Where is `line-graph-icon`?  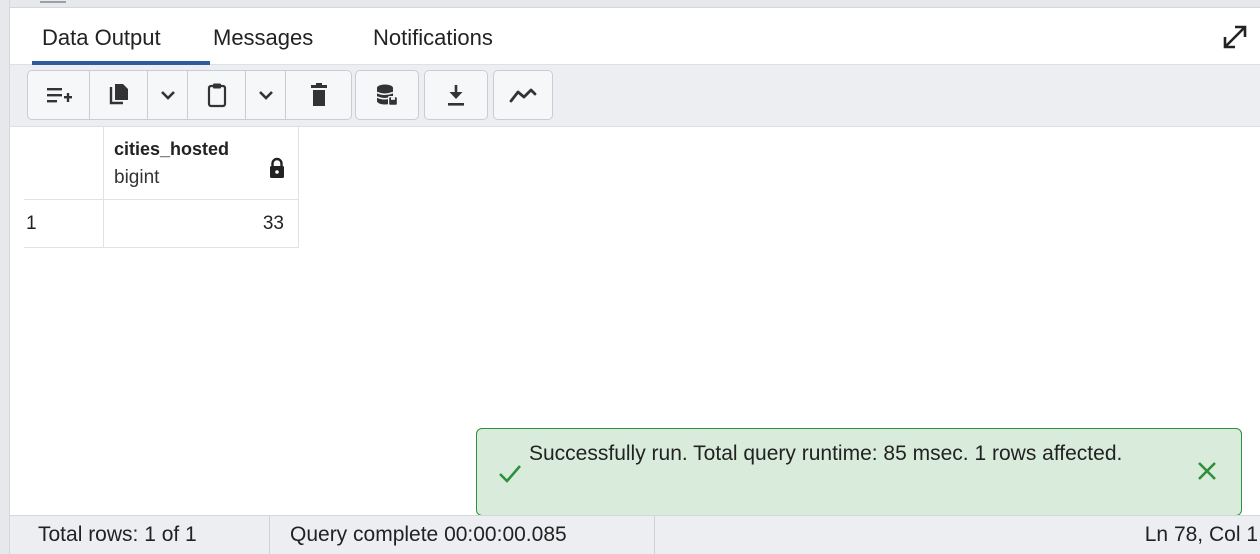
line-graph-icon is located at coordinates (523, 95).